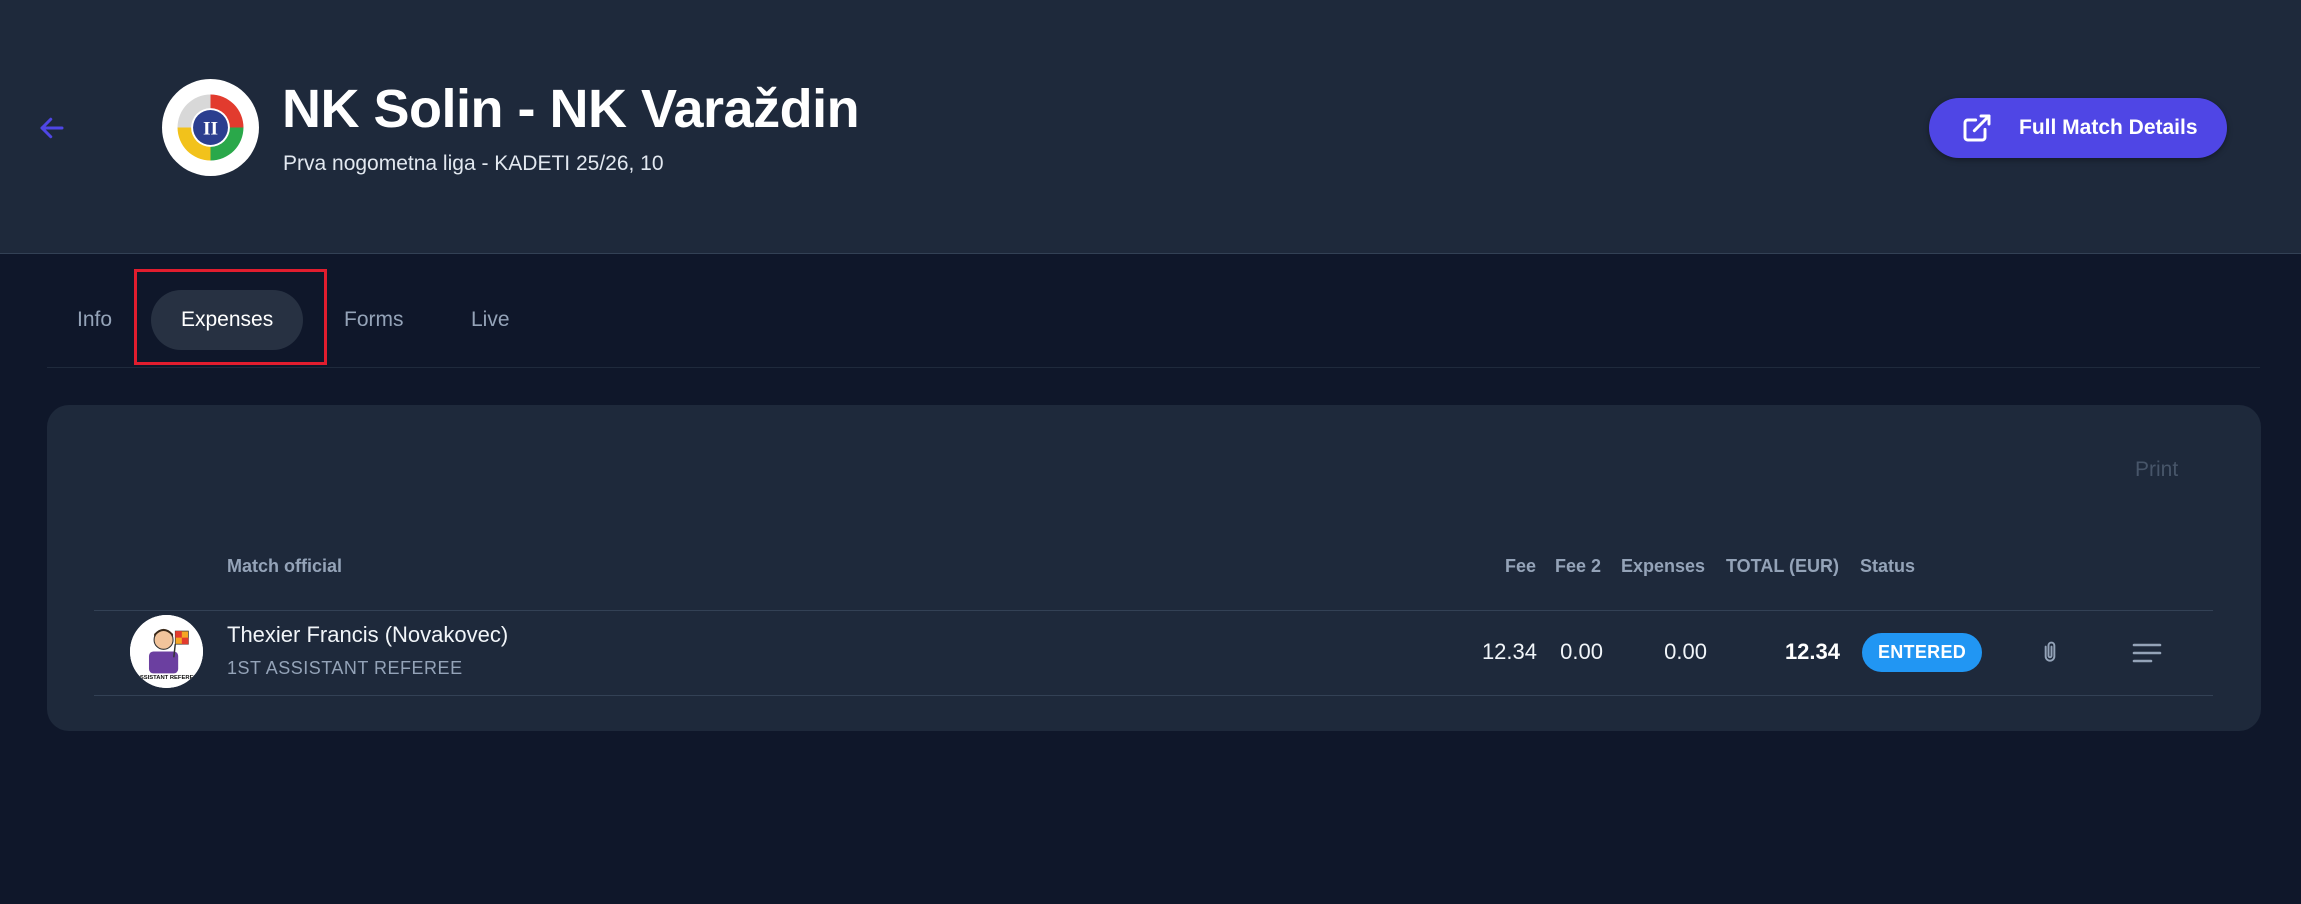 This screenshot has height=904, width=2301. I want to click on column-header-official: Match official, so click(285, 566).